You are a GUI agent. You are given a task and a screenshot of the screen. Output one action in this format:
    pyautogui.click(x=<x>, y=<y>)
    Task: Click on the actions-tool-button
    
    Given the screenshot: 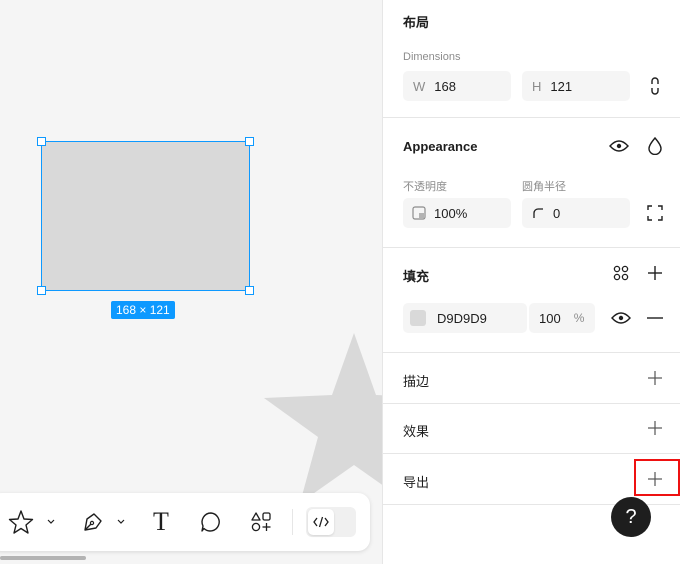 What is the action you would take?
    pyautogui.click(x=261, y=522)
    